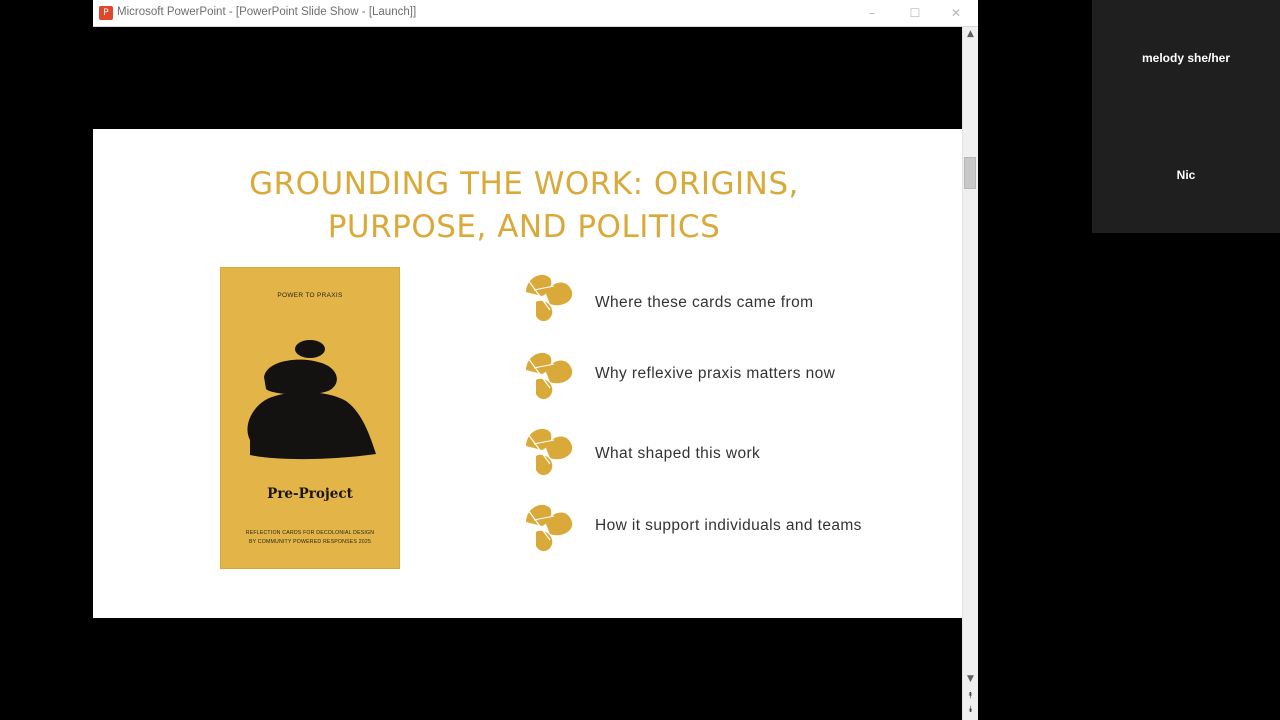 The image size is (1280, 720). What do you see at coordinates (704, 302) in the screenshot?
I see `bullet-text: Where these cards came from` at bounding box center [704, 302].